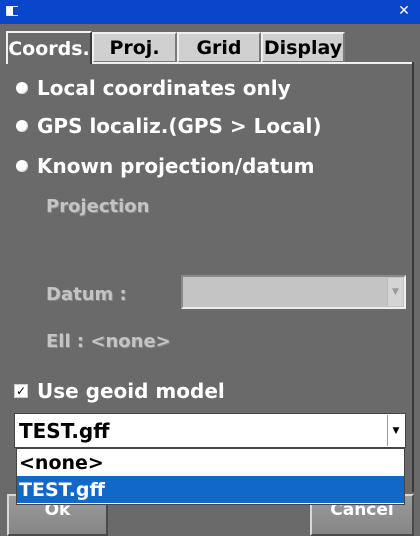 The image size is (420, 536). I want to click on radio-known-projection: Known projection/datum, so click(165, 166).